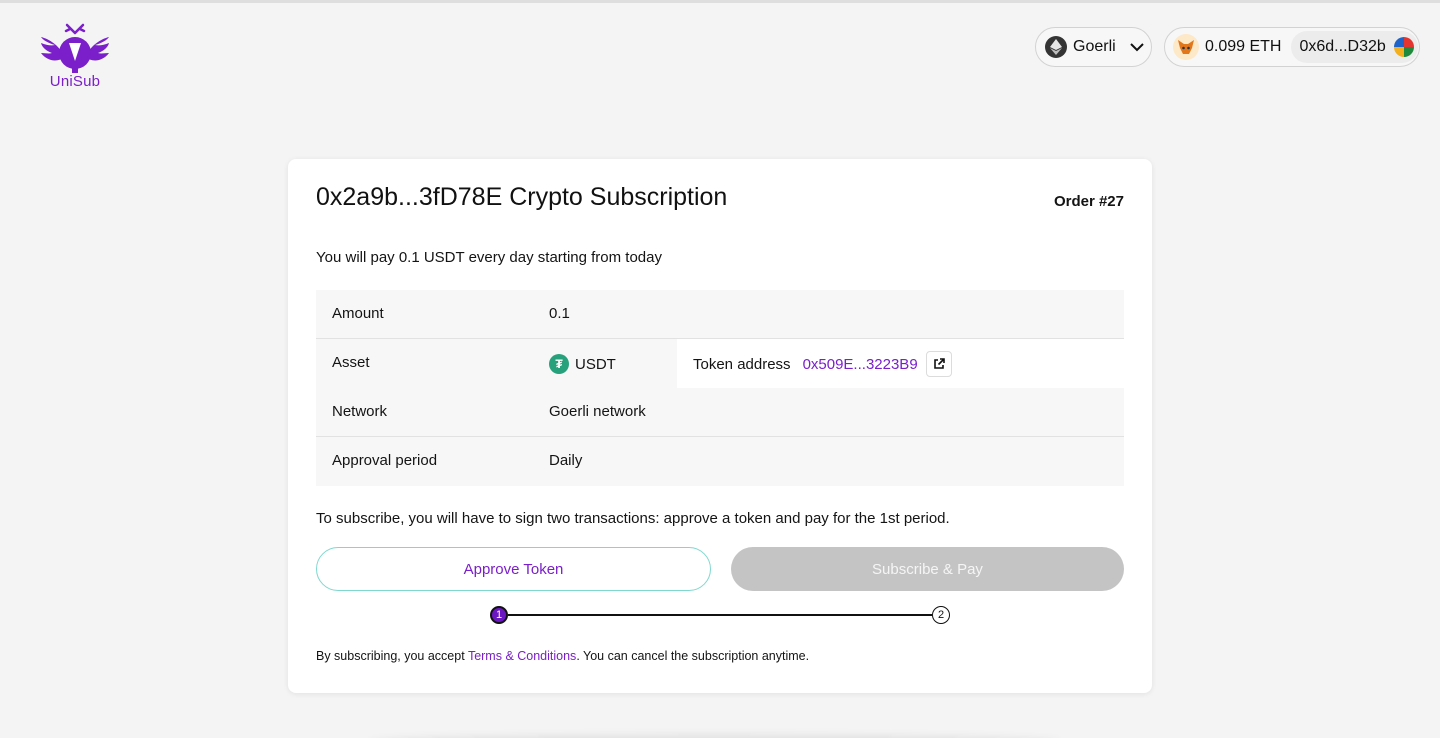 The image size is (1440, 738). Describe the element at coordinates (742, 364) in the screenshot. I see `token-address-label: Token address` at that location.